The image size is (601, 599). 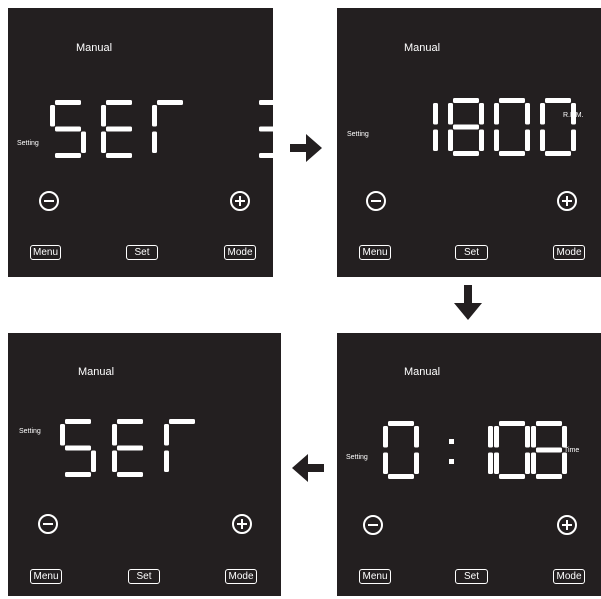 What do you see at coordinates (306, 148) in the screenshot?
I see `arrow-right-icon` at bounding box center [306, 148].